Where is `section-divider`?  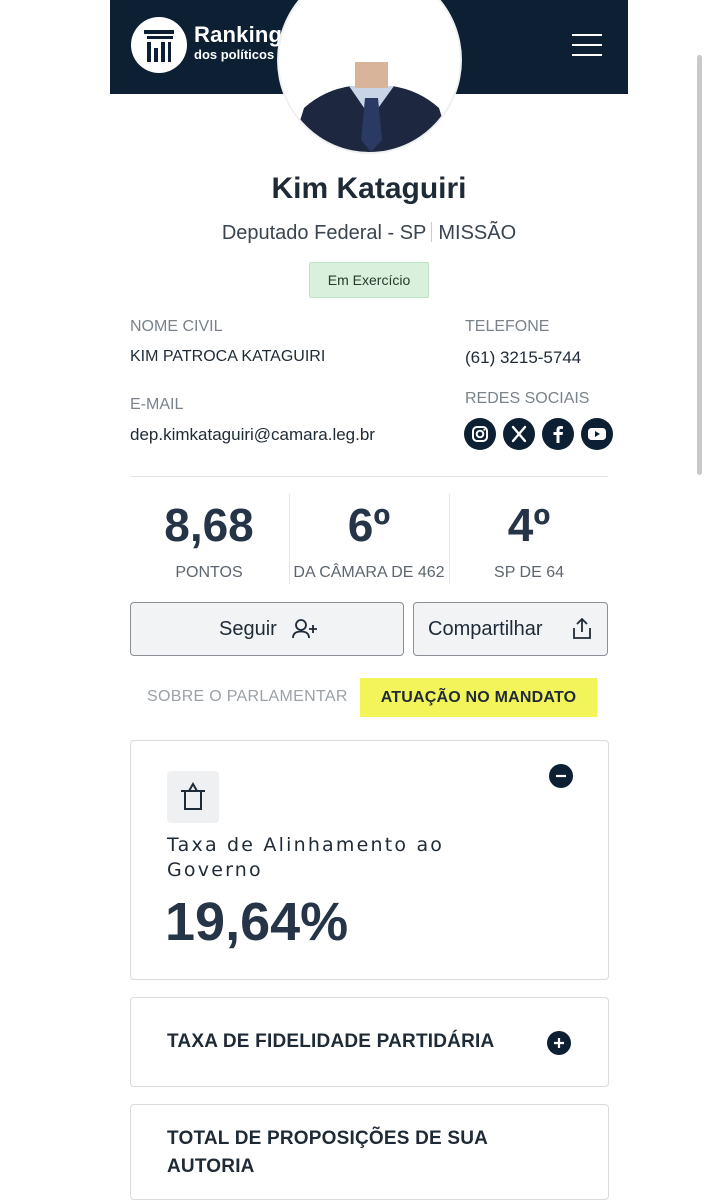
section-divider is located at coordinates (369, 476).